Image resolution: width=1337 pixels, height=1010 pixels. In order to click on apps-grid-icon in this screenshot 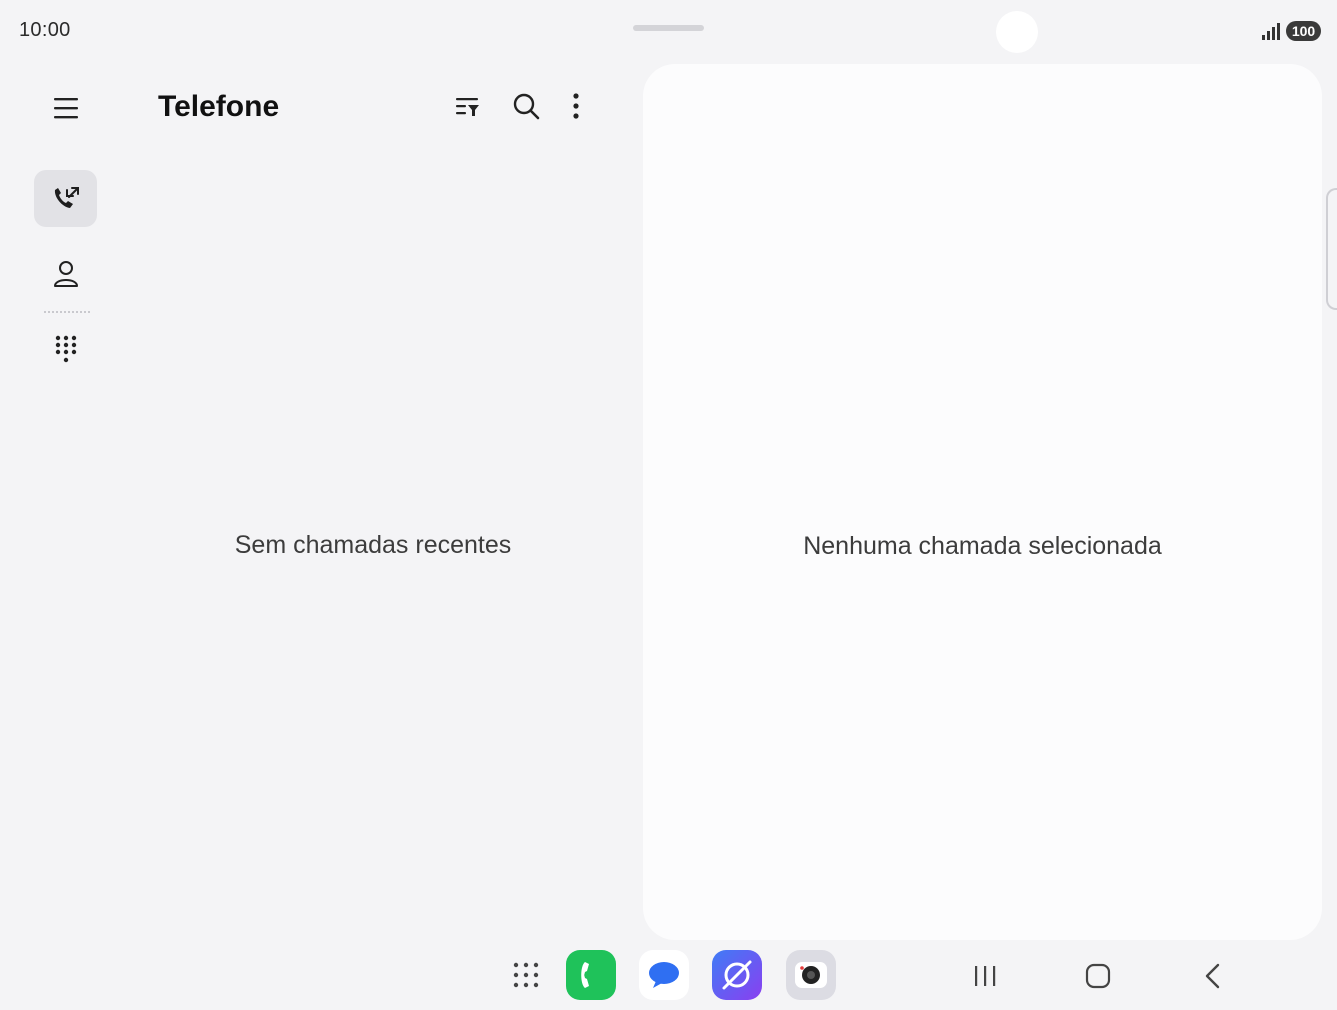, I will do `click(526, 975)`.